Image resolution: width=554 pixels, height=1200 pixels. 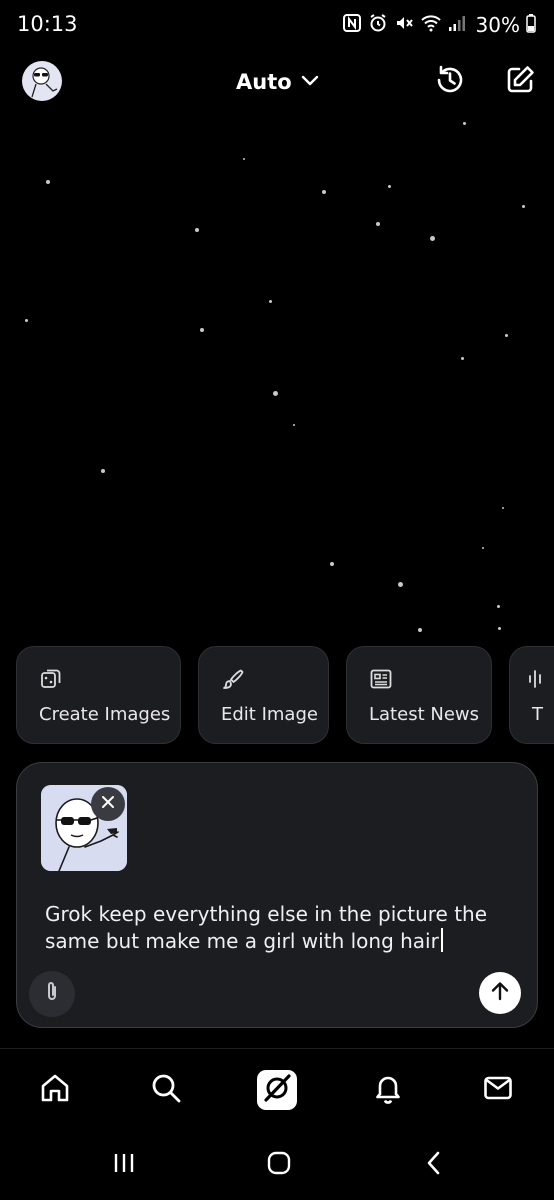 I want to click on home-circle-icon, so click(x=279, y=1165).